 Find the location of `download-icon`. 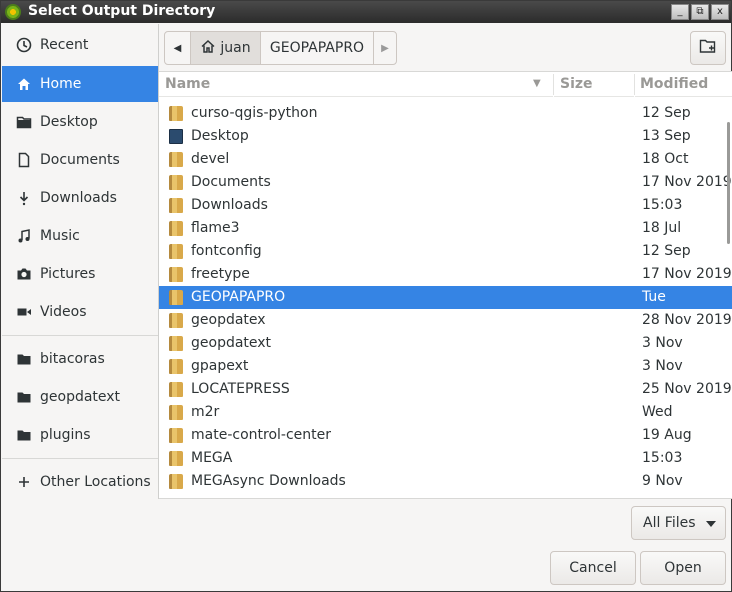

download-icon is located at coordinates (24, 198).